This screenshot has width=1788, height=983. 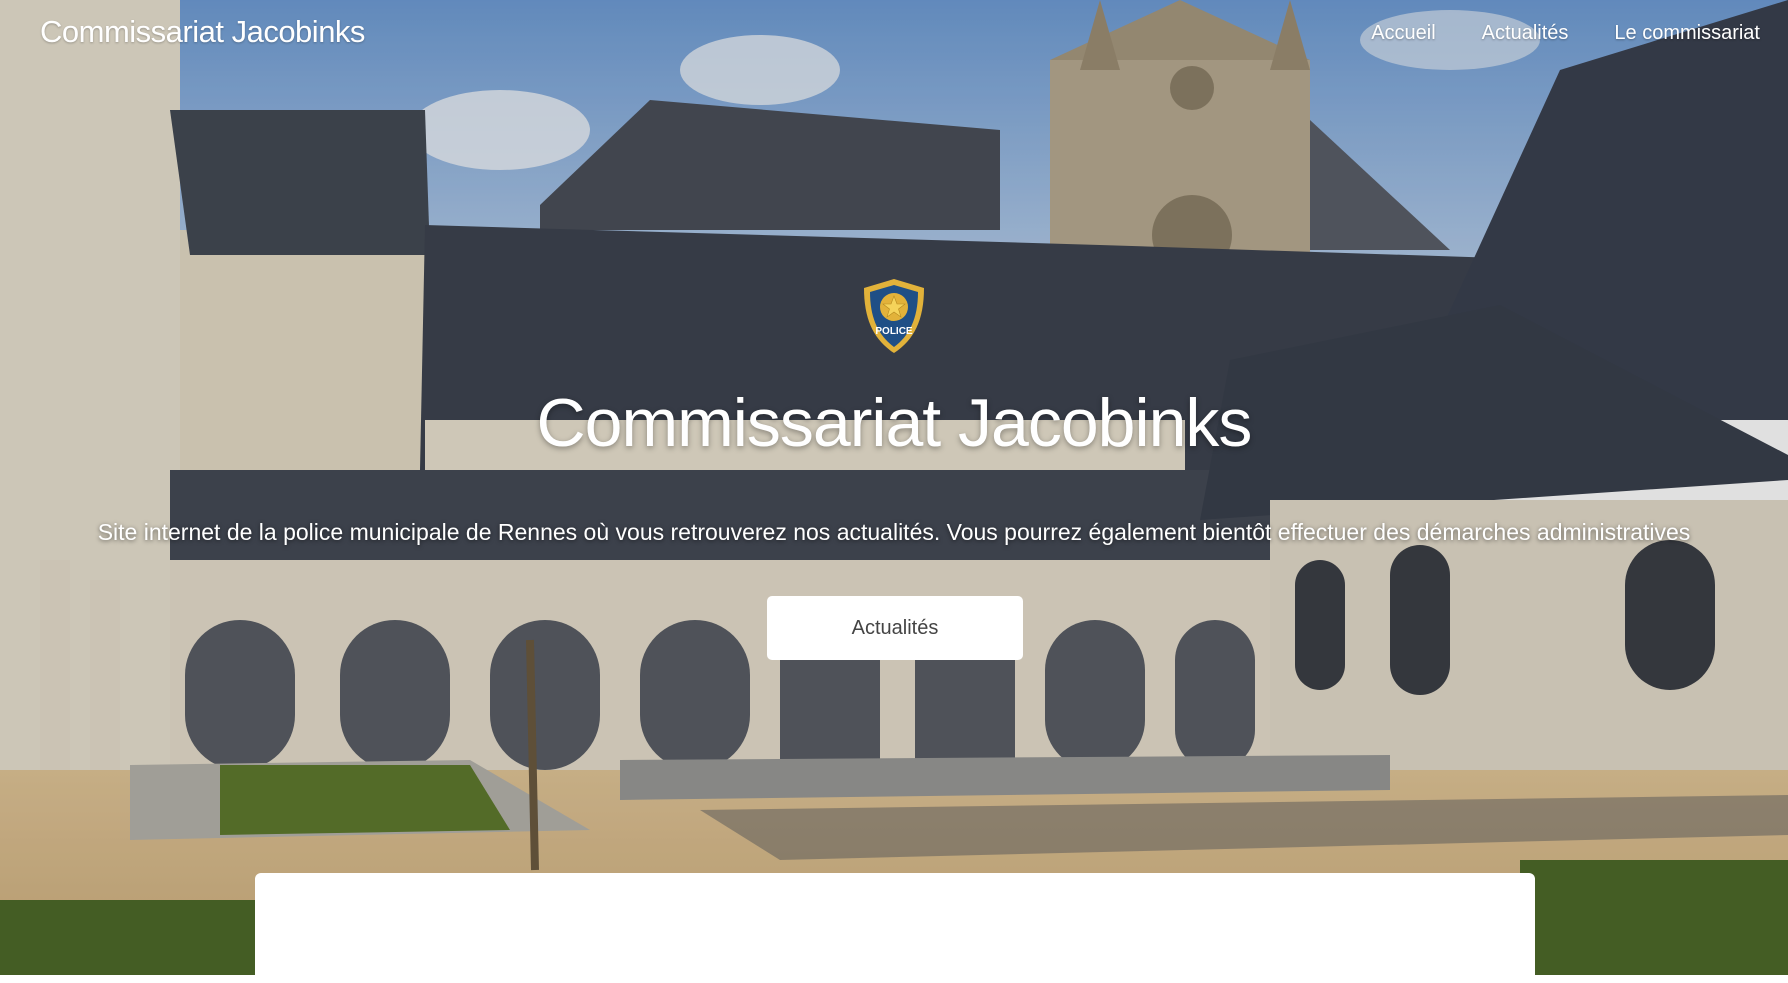 What do you see at coordinates (894, 316) in the screenshot?
I see `police-badge-icon: POLICE` at bounding box center [894, 316].